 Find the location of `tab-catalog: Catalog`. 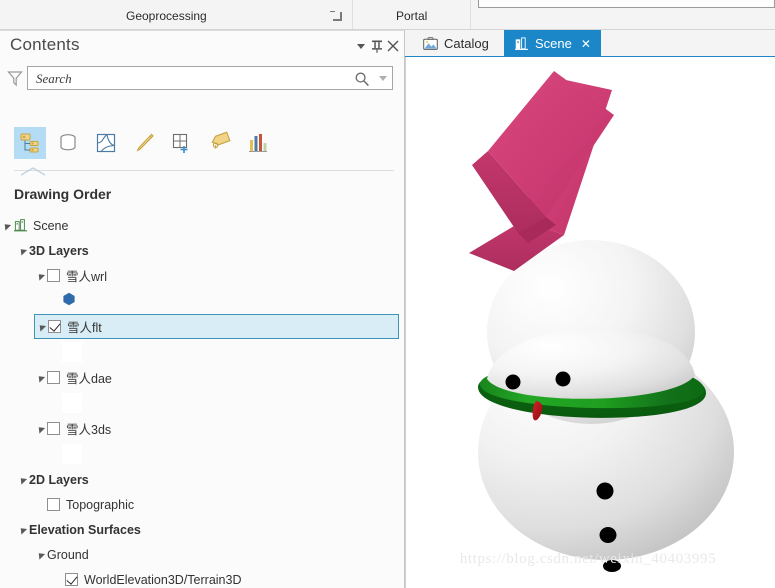

tab-catalog: Catalog is located at coordinates (456, 43).